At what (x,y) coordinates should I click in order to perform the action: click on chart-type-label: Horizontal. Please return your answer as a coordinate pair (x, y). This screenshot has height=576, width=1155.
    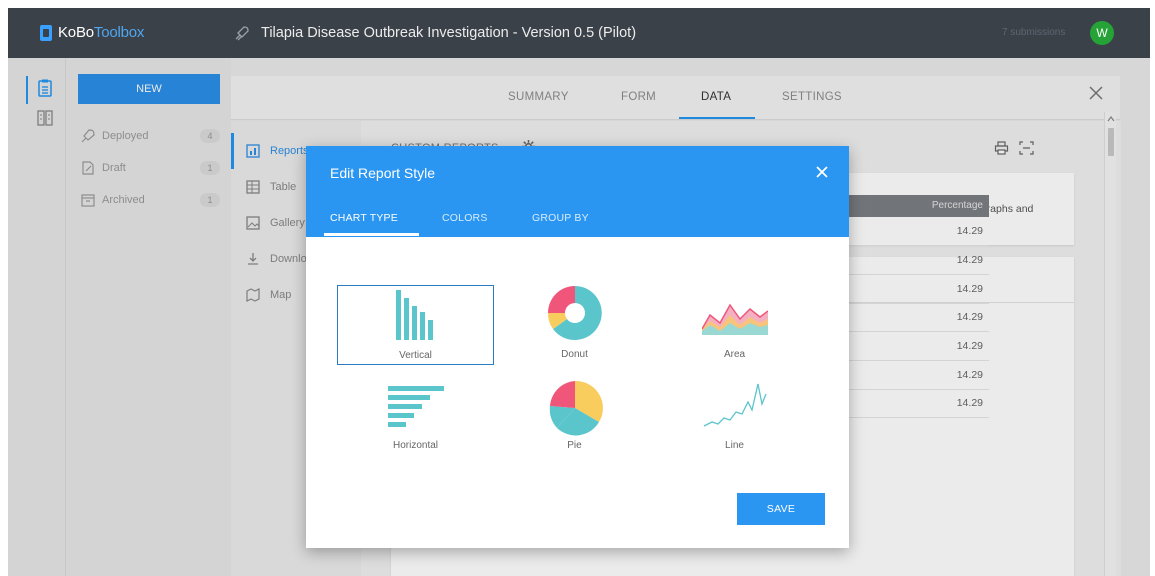
    Looking at the image, I should click on (415, 445).